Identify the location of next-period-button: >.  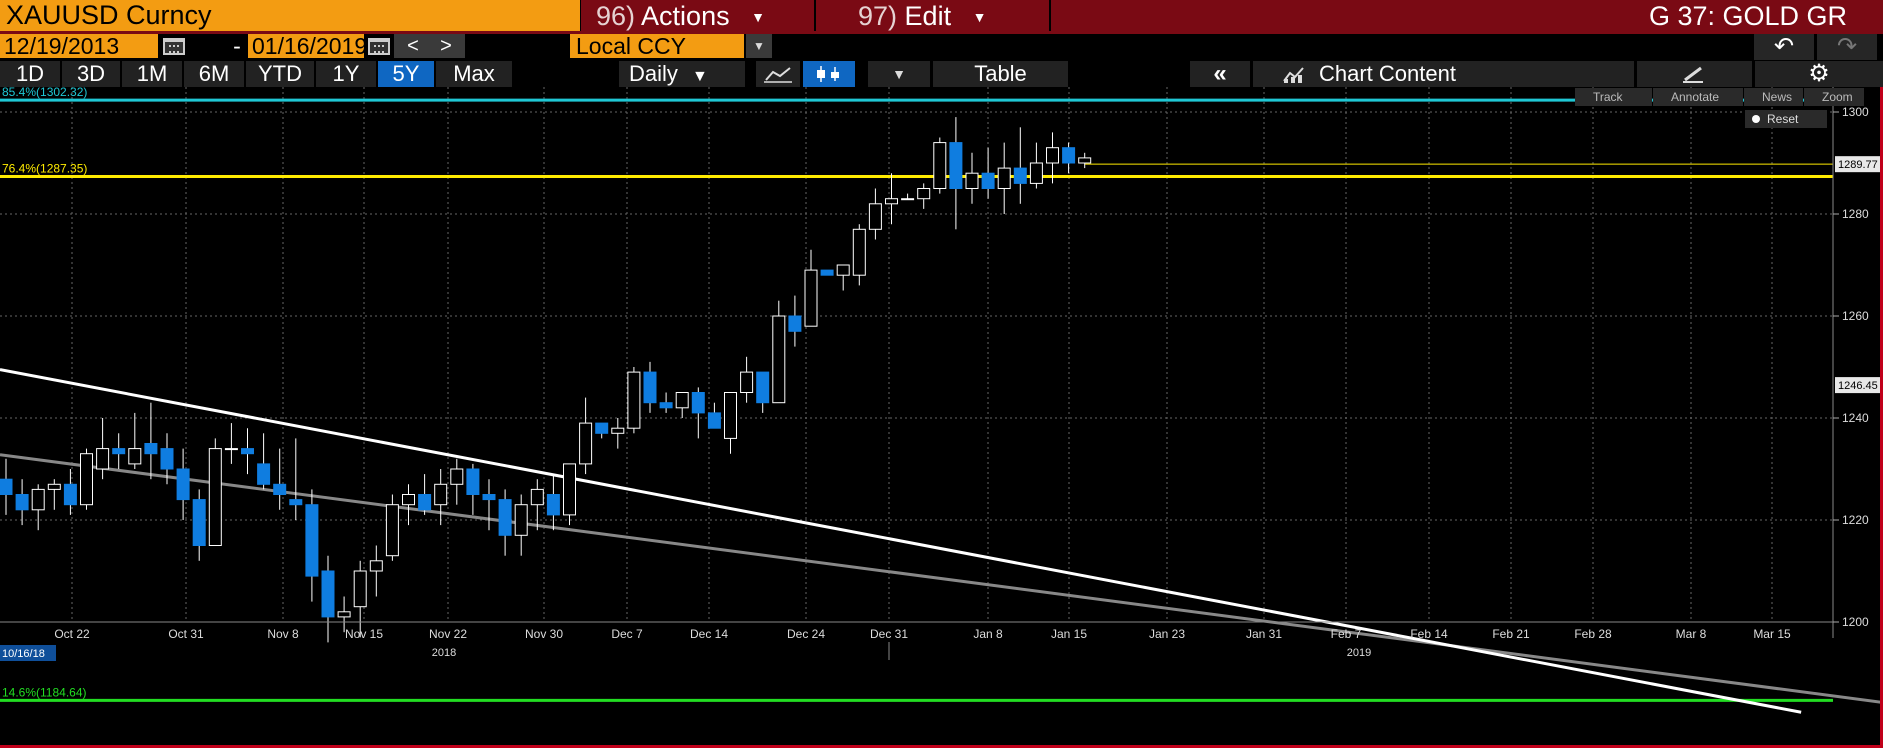
(446, 46).